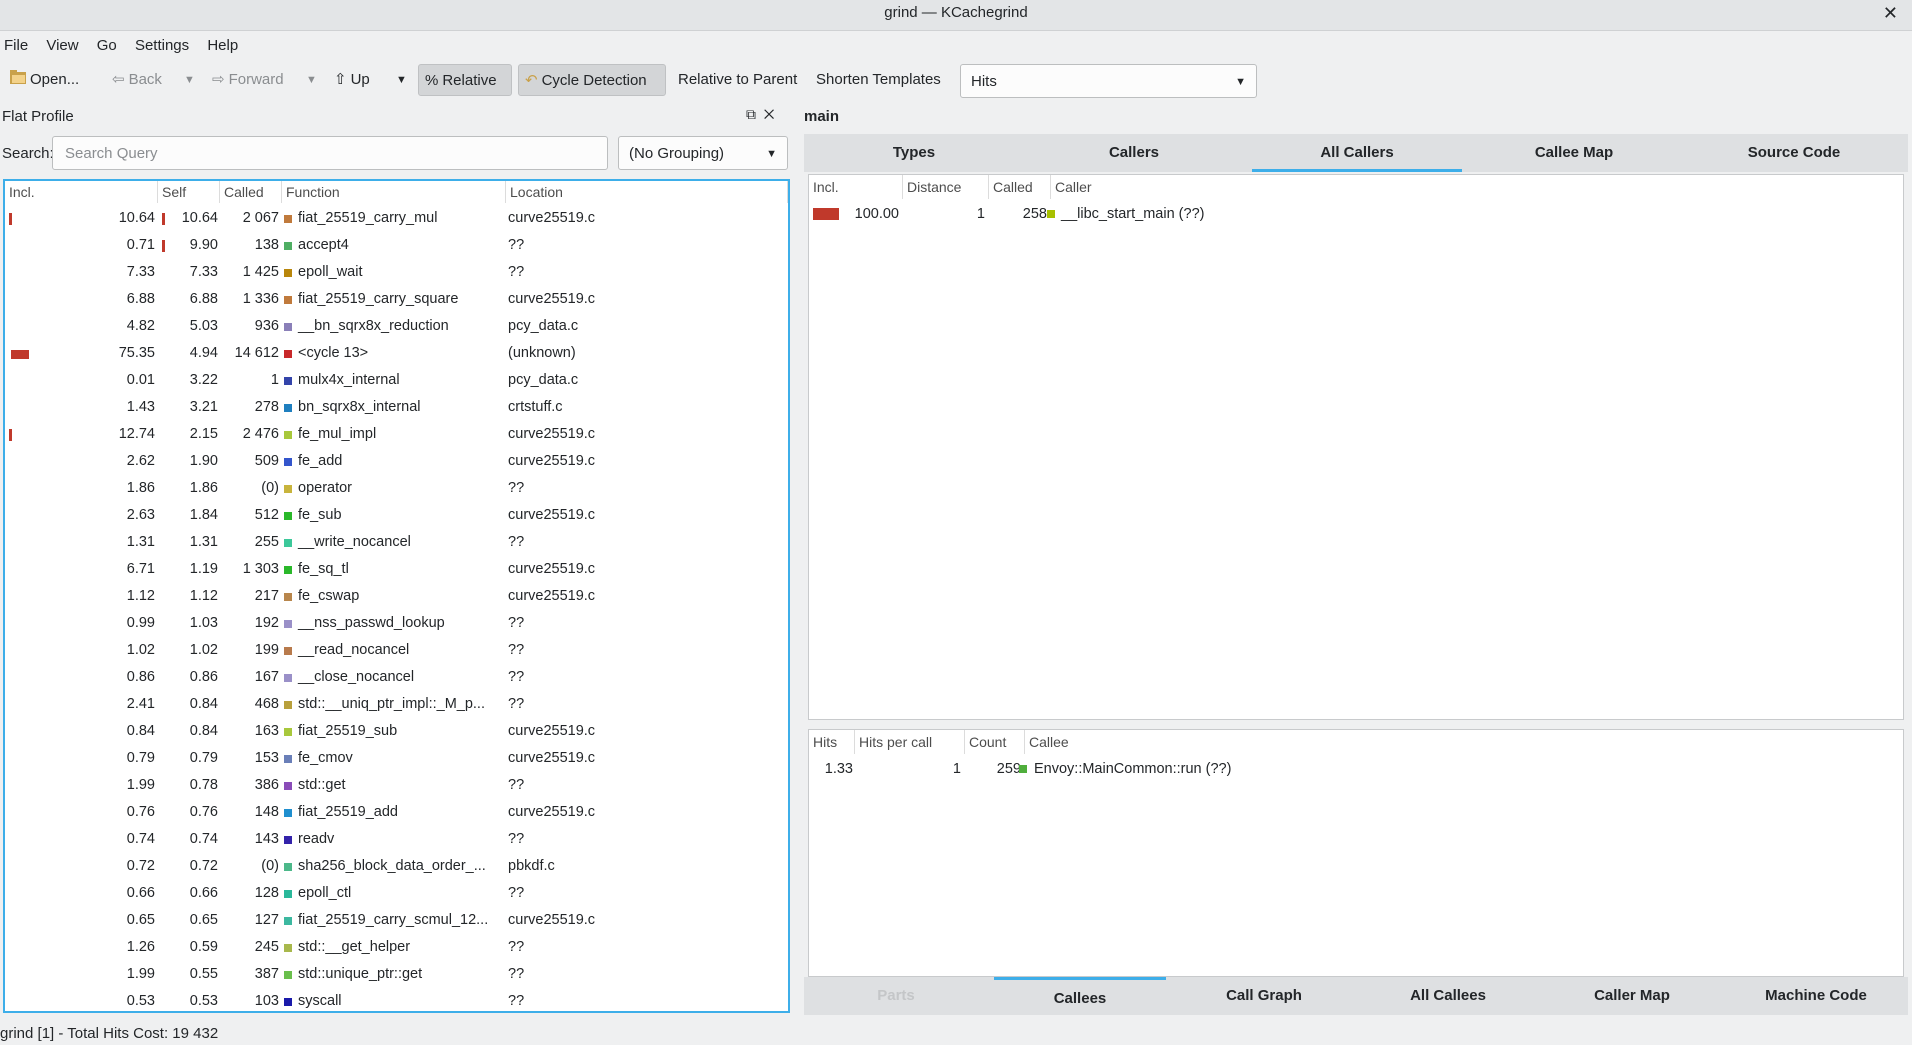 Image resolution: width=1912 pixels, height=1045 pixels. I want to click on table-row: 2.63 1.84 512 fe_sub curve25519.c, so click(396, 515).